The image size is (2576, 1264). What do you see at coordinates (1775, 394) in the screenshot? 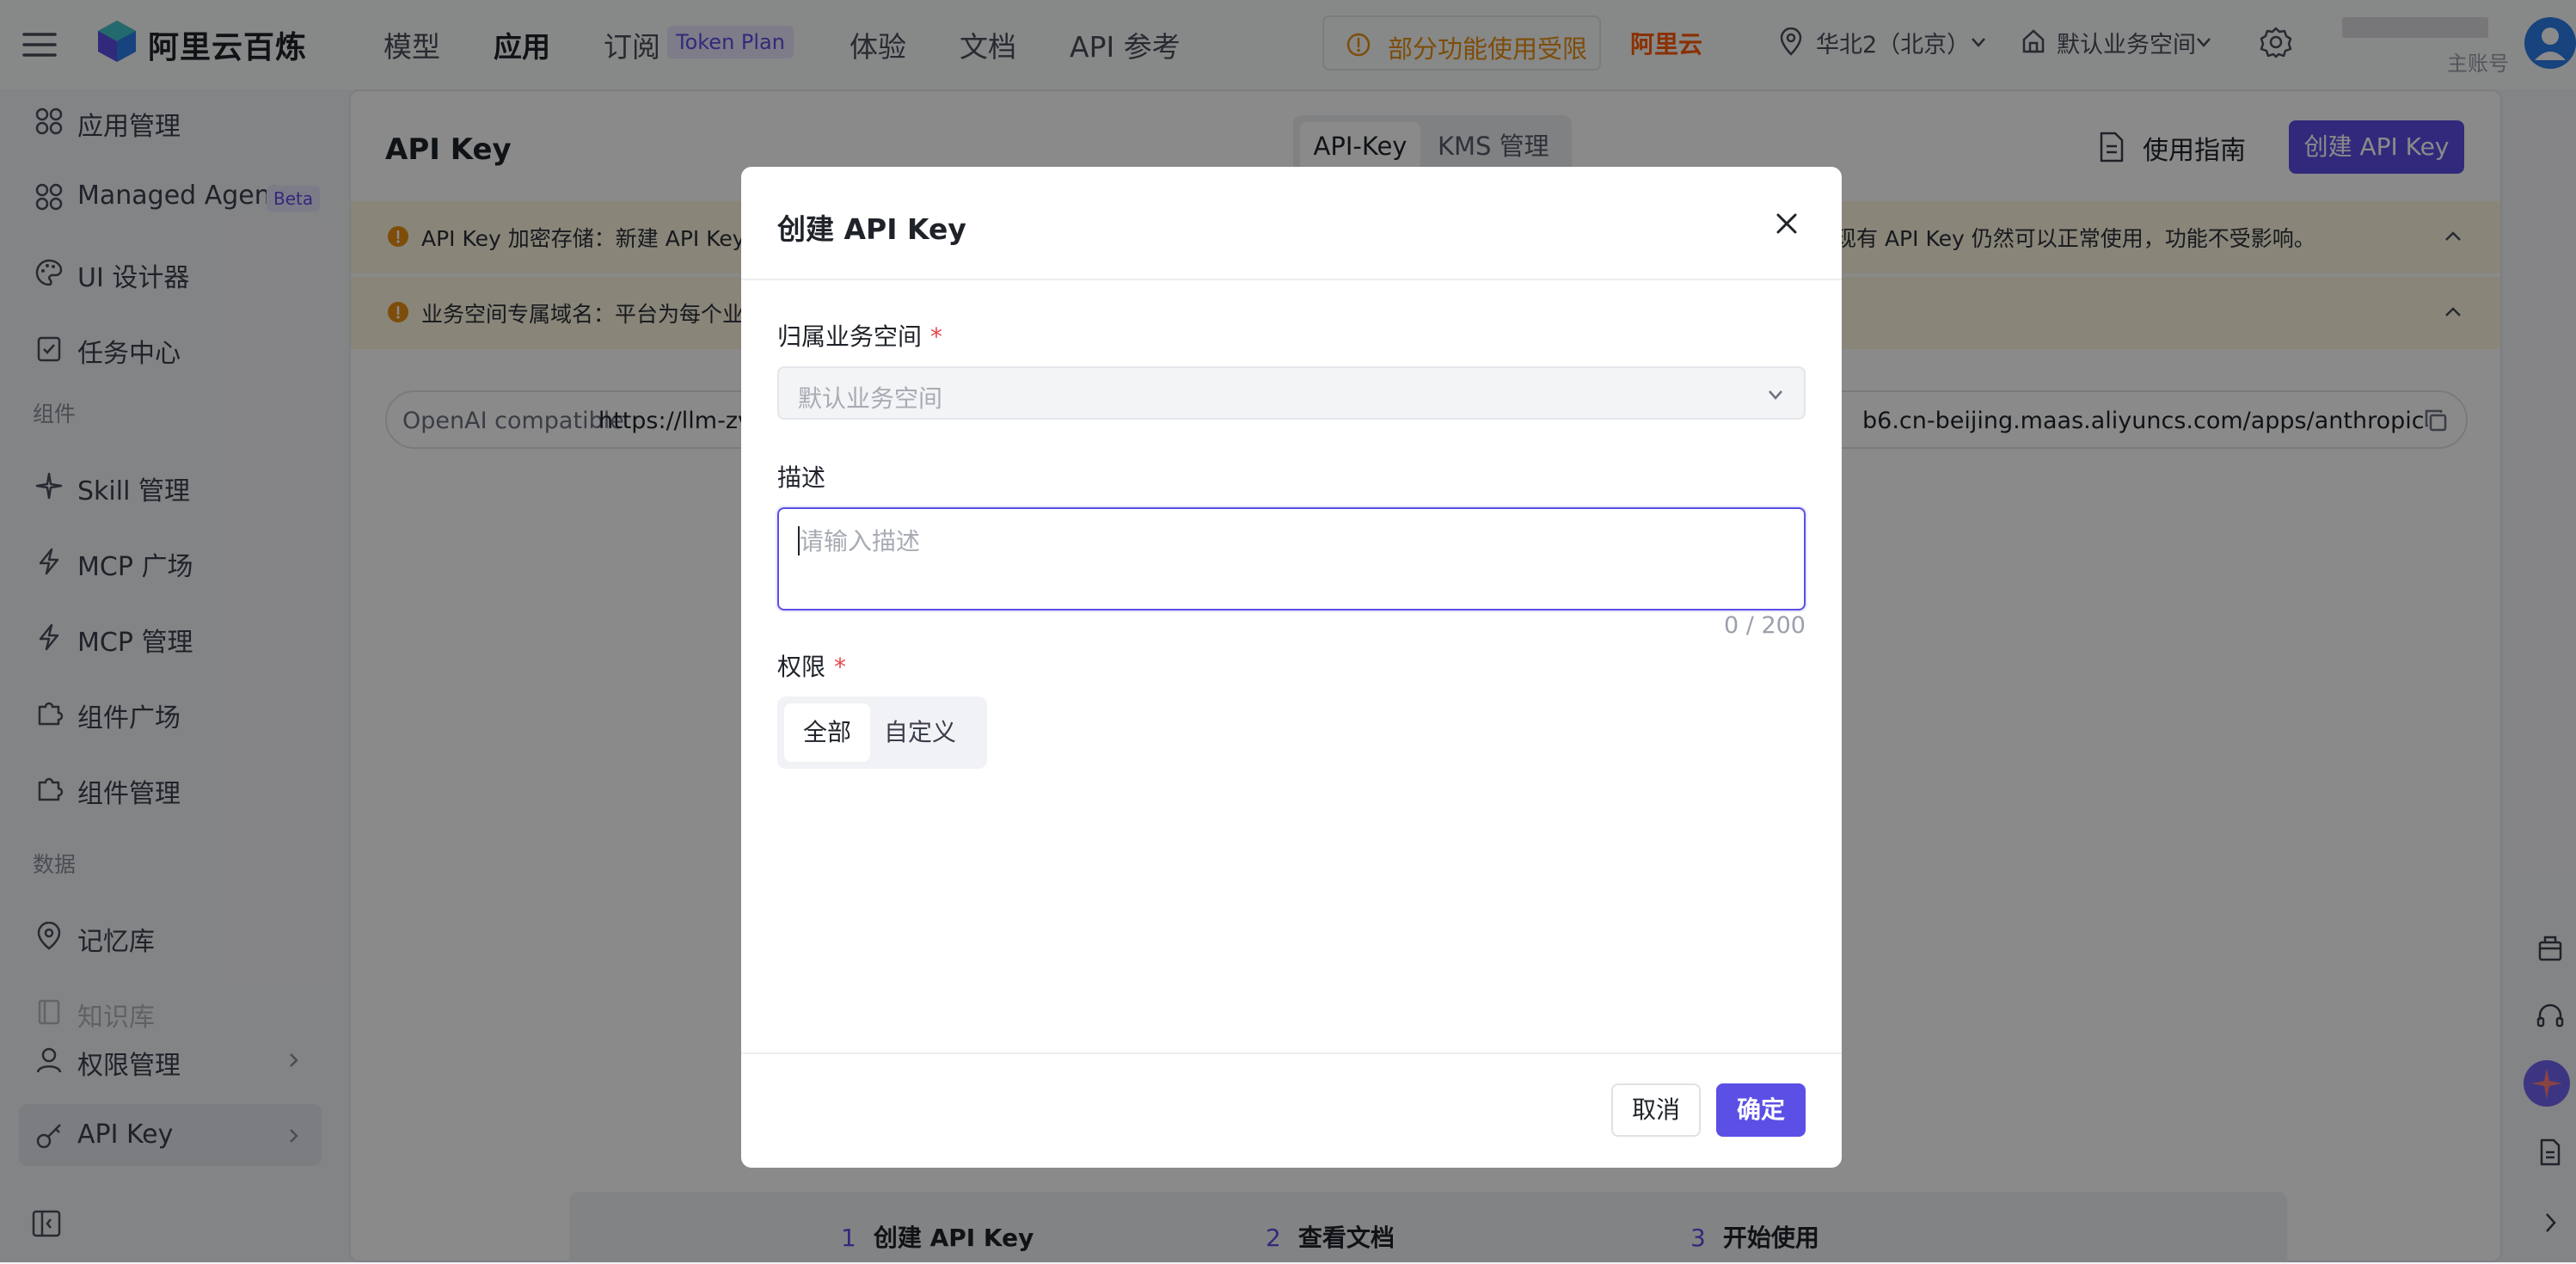
I see `chevron-down-icon` at bounding box center [1775, 394].